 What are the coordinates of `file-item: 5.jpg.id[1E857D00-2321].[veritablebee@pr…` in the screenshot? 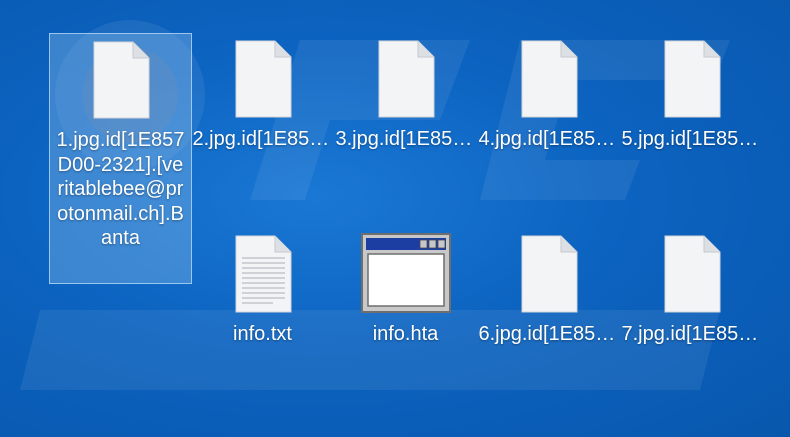 It's located at (691, 92).